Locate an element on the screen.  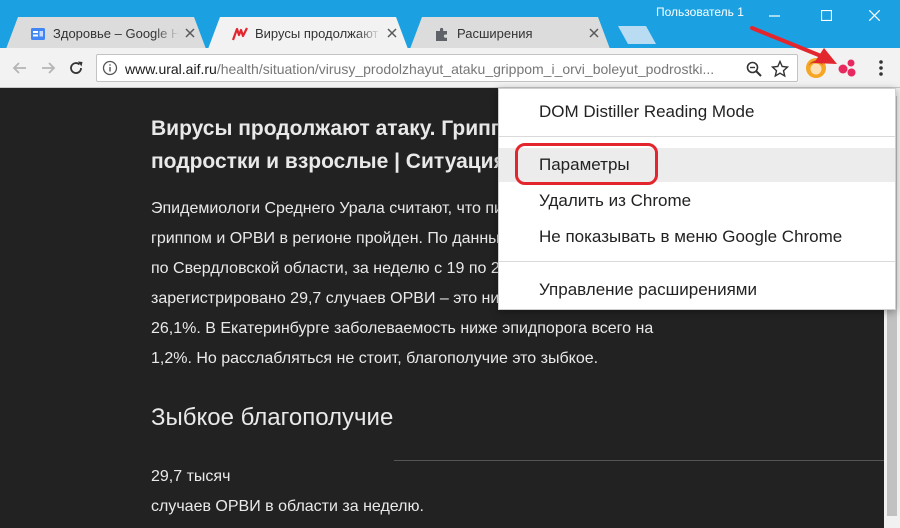
forward-button is located at coordinates (48, 68).